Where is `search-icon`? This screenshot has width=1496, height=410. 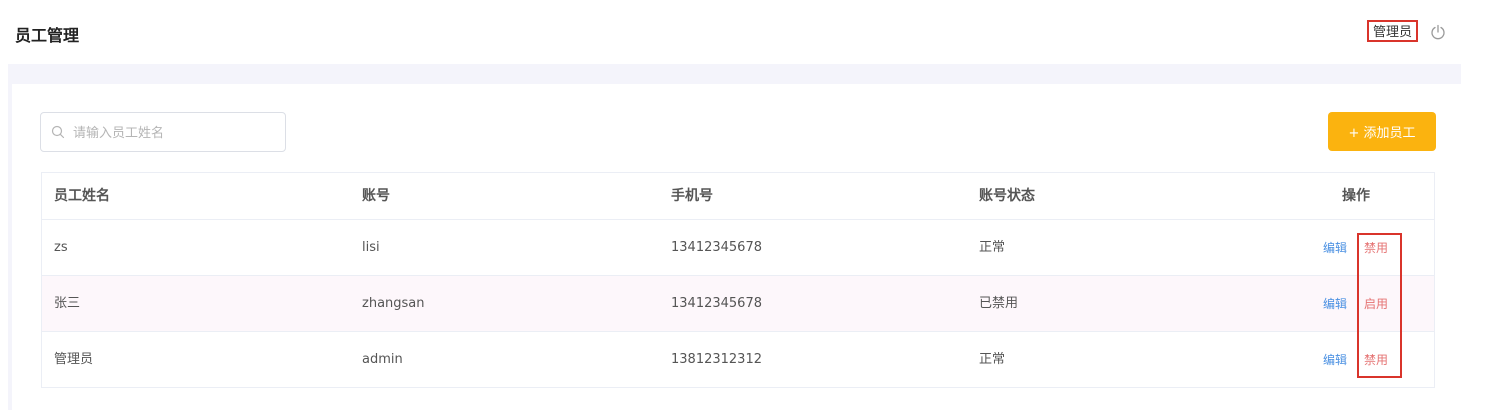 search-icon is located at coordinates (58, 132).